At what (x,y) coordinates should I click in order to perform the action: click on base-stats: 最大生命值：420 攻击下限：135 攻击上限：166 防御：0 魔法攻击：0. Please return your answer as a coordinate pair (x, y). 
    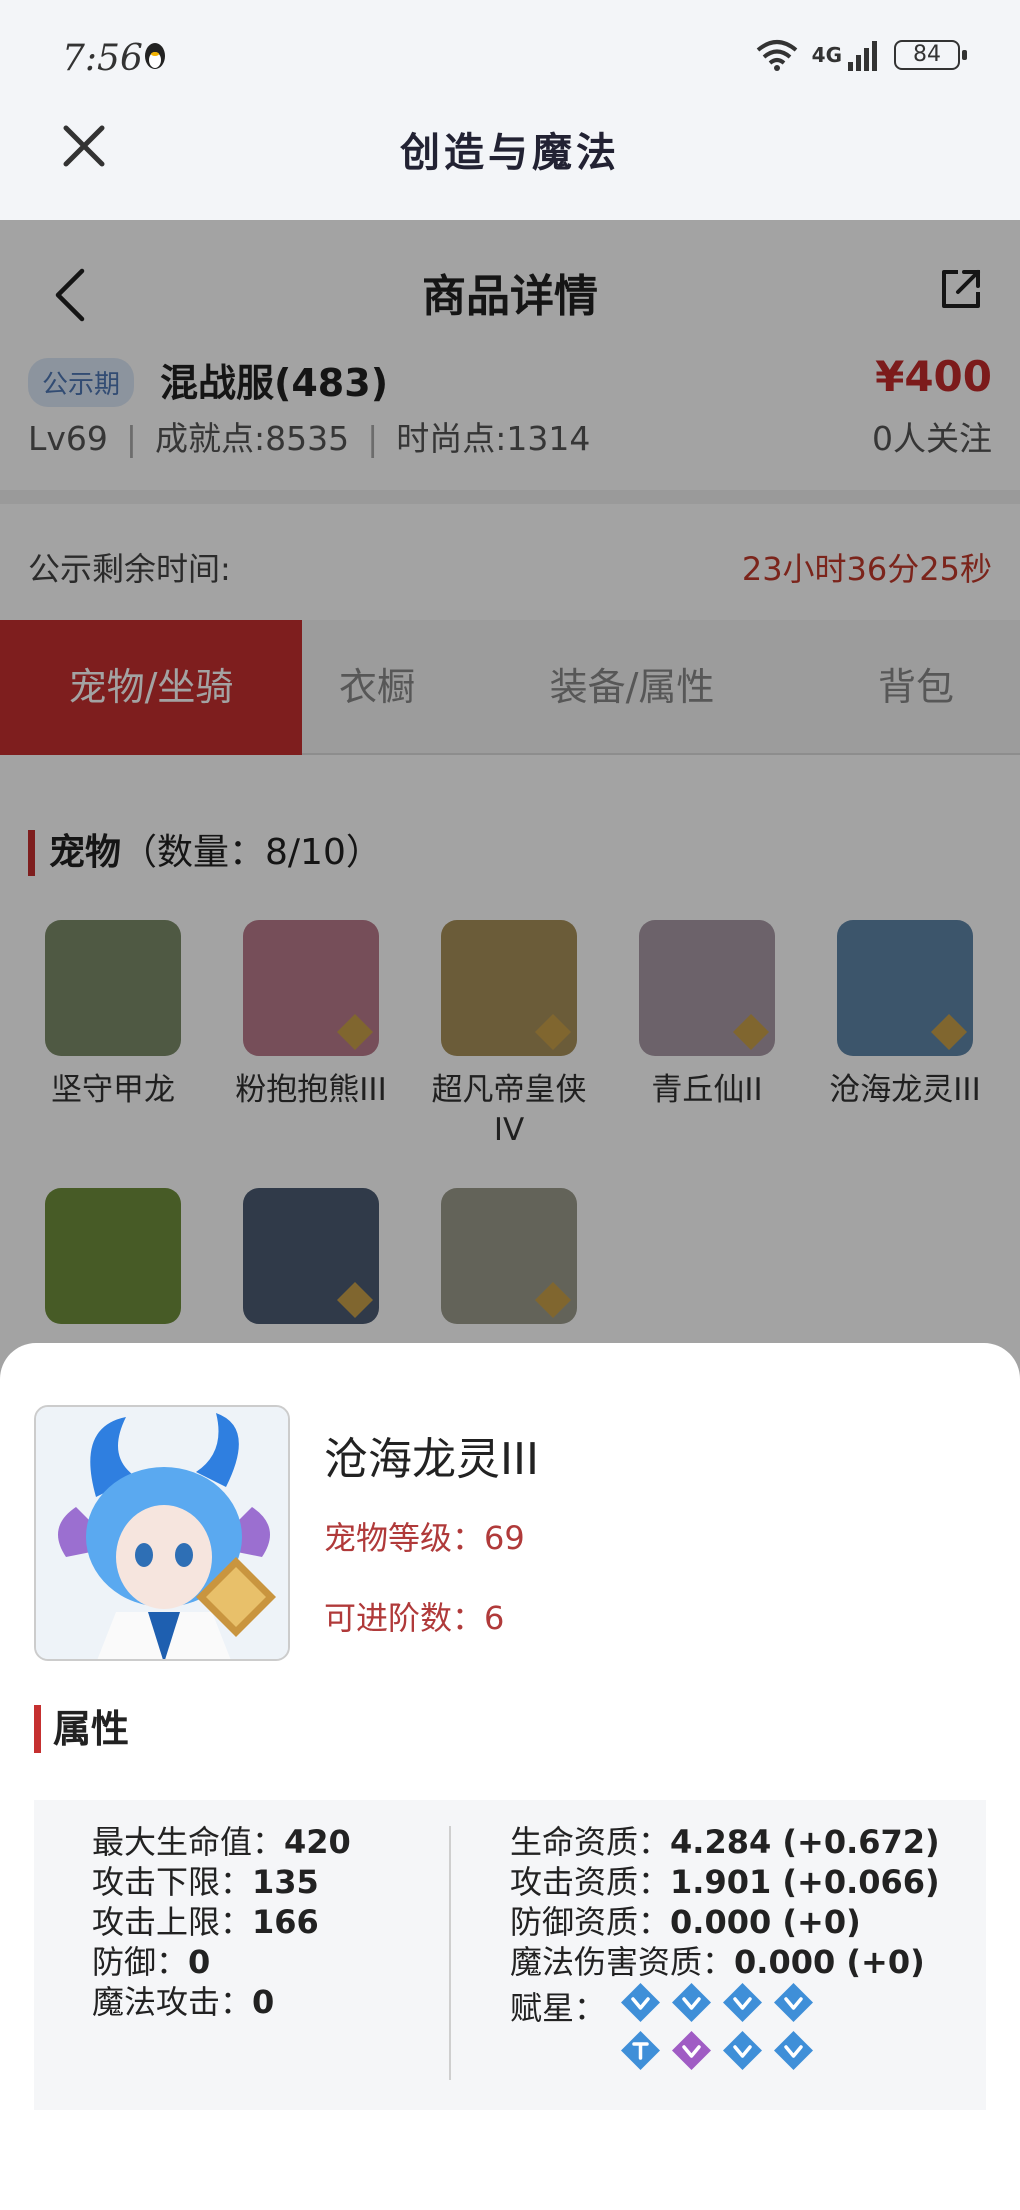
    Looking at the image, I should click on (221, 1922).